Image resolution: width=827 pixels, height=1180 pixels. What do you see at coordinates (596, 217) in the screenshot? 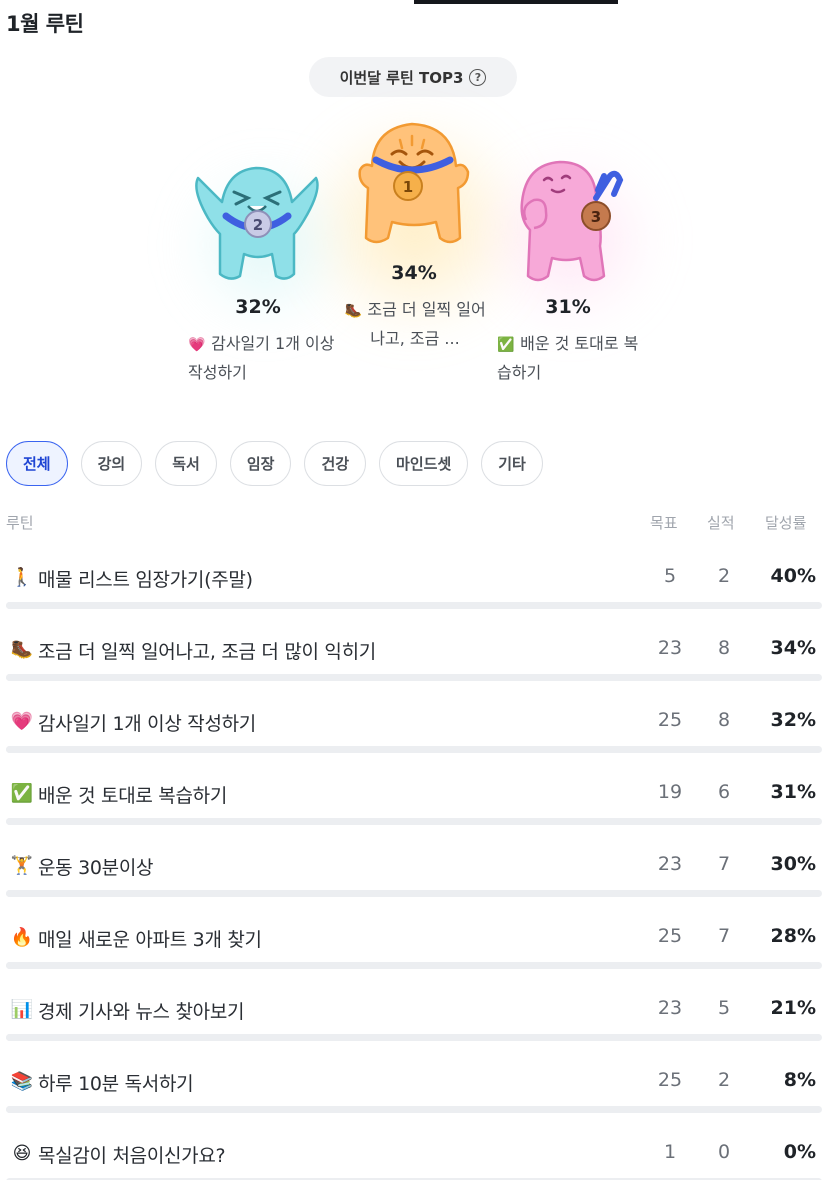
I see `svg-text: 3` at bounding box center [596, 217].